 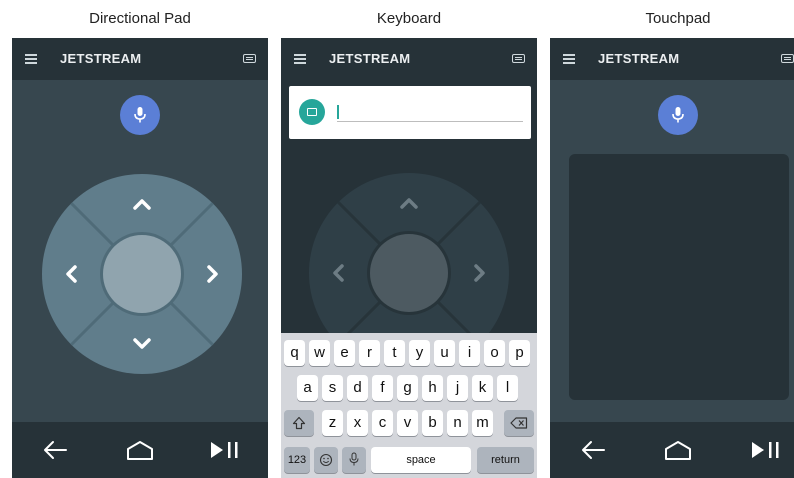 I want to click on emoji-key, so click(x=326, y=460).